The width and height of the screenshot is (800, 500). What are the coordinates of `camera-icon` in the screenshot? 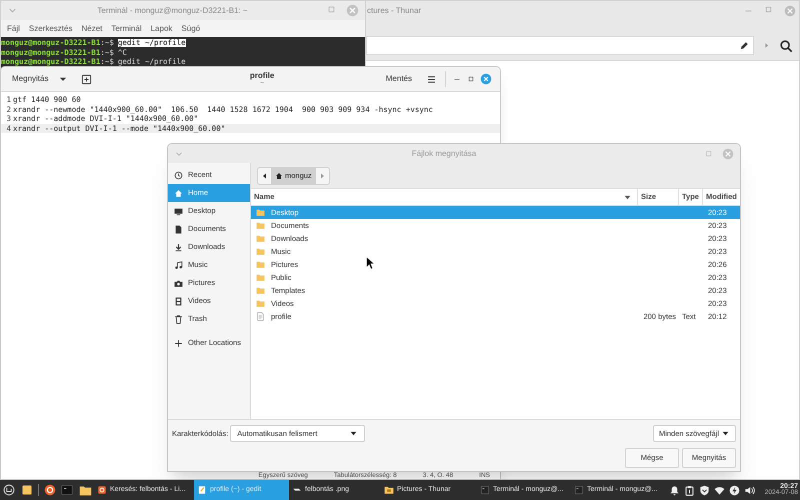 It's located at (178, 283).